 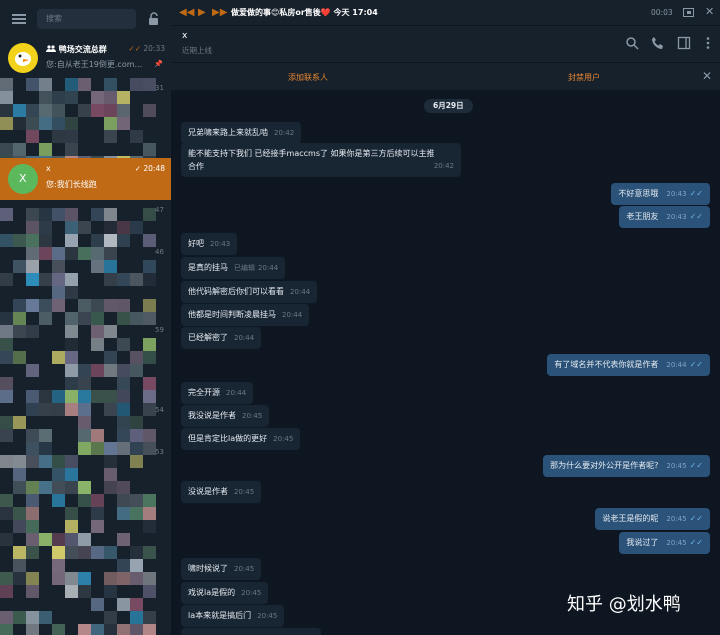 What do you see at coordinates (202, 12) in the screenshot?
I see `play-icon: ▶` at bounding box center [202, 12].